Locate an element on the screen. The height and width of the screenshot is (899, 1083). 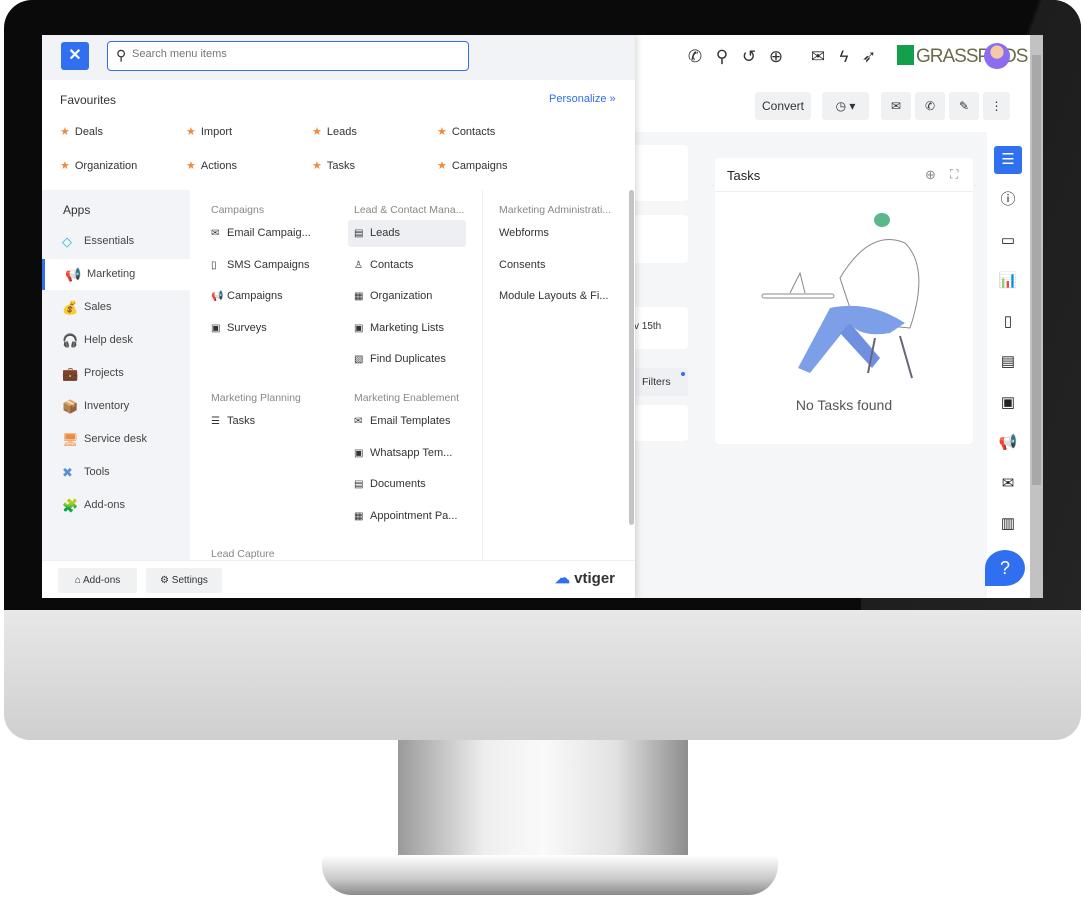
tasks-list-icon: ☰ is located at coordinates (1008, 160).